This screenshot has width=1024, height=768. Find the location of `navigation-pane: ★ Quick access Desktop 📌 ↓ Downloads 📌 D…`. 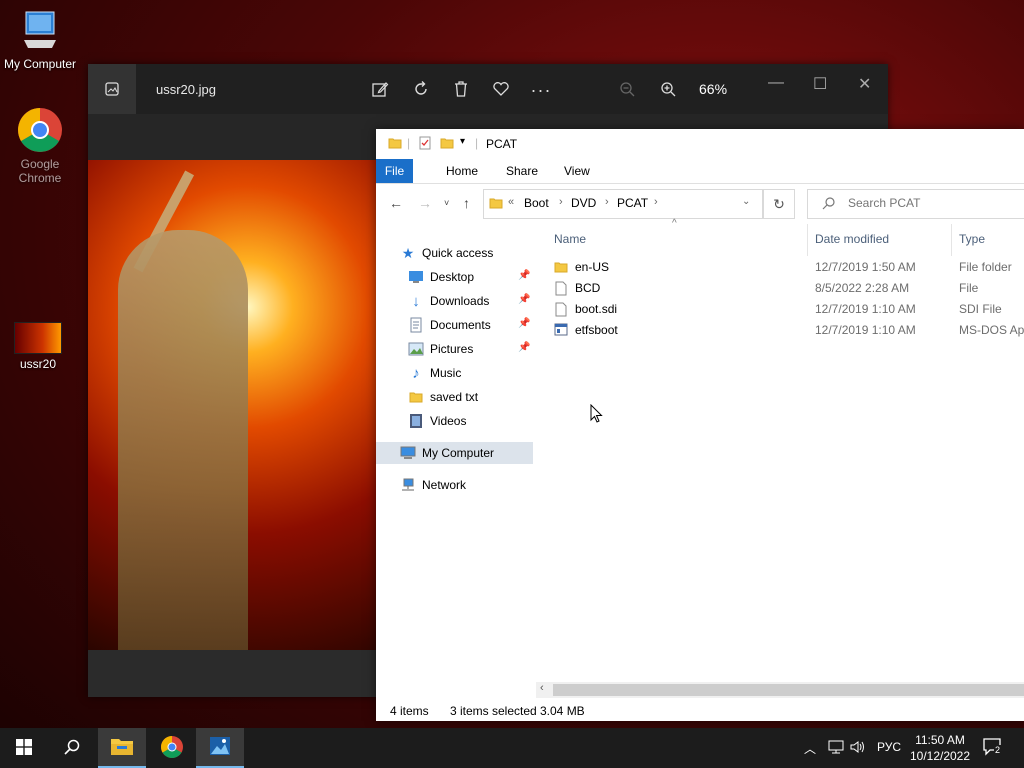

navigation-pane: ★ Quick access Desktop 📌 ↓ Downloads 📌 D… is located at coordinates (456, 467).